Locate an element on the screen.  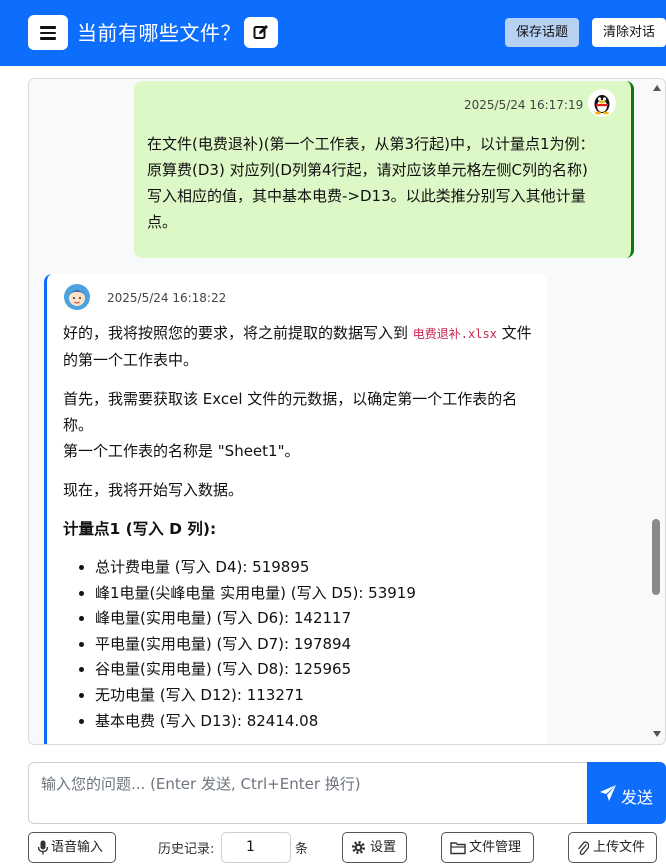
list-item: 无功电量 (写入 D12): 113271 is located at coordinates (319, 696).